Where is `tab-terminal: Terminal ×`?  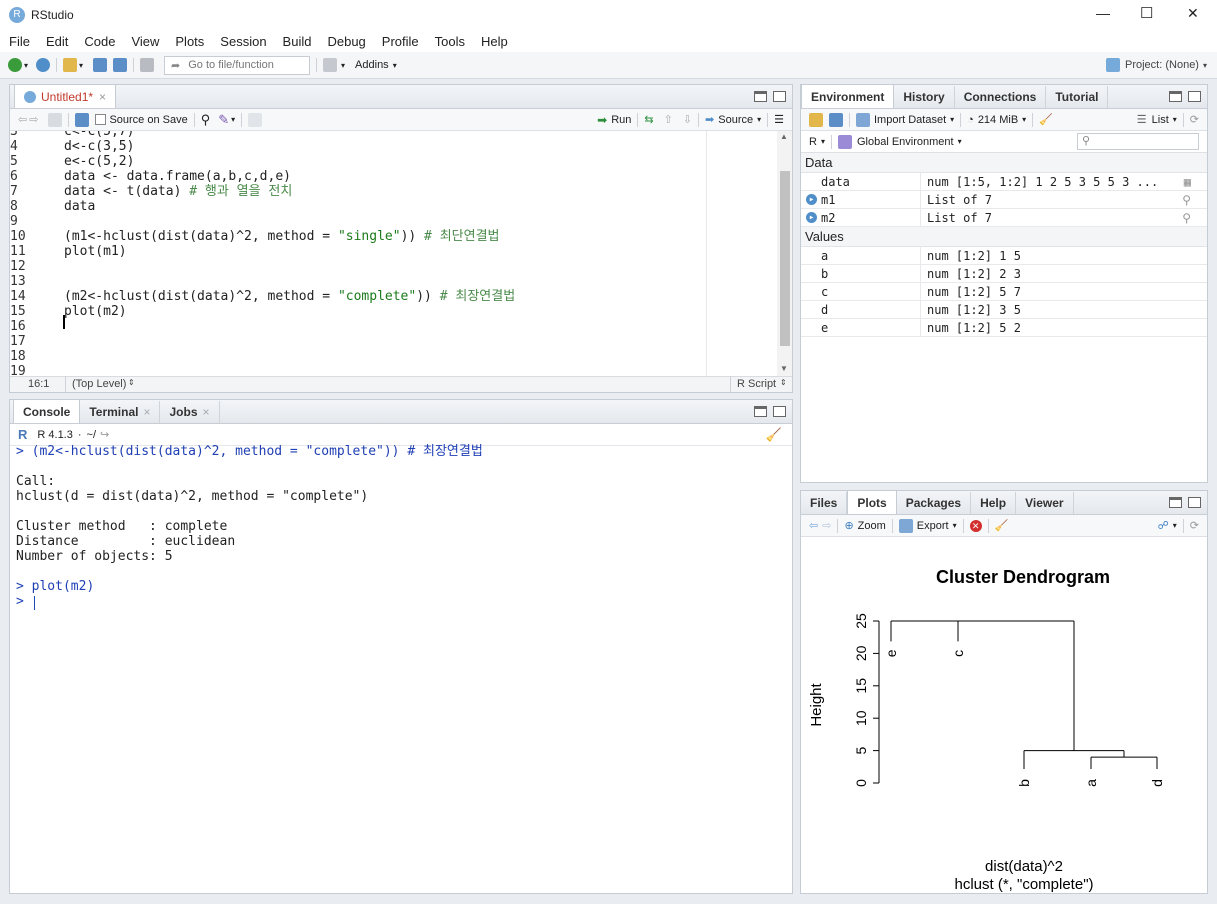 tab-terminal: Terminal × is located at coordinates (120, 412).